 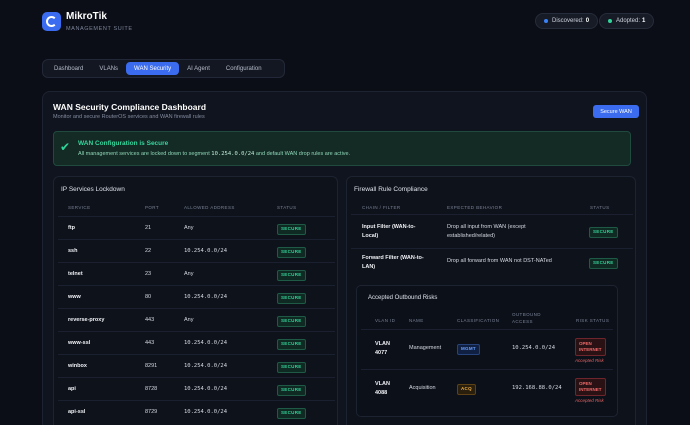 What do you see at coordinates (391, 189) in the screenshot?
I see `firewall-title: Firewall Rule Compliance` at bounding box center [391, 189].